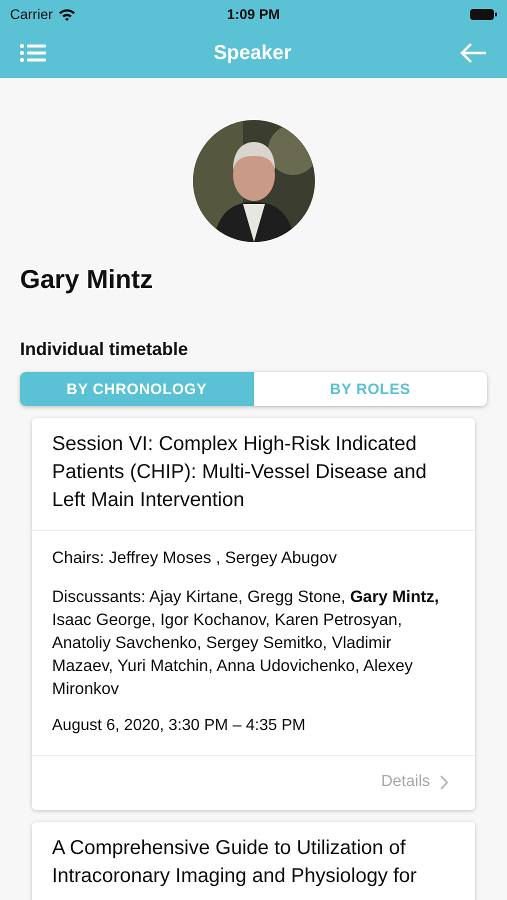 Image resolution: width=507 pixels, height=900 pixels. What do you see at coordinates (473, 53) in the screenshot?
I see `back-icon` at bounding box center [473, 53].